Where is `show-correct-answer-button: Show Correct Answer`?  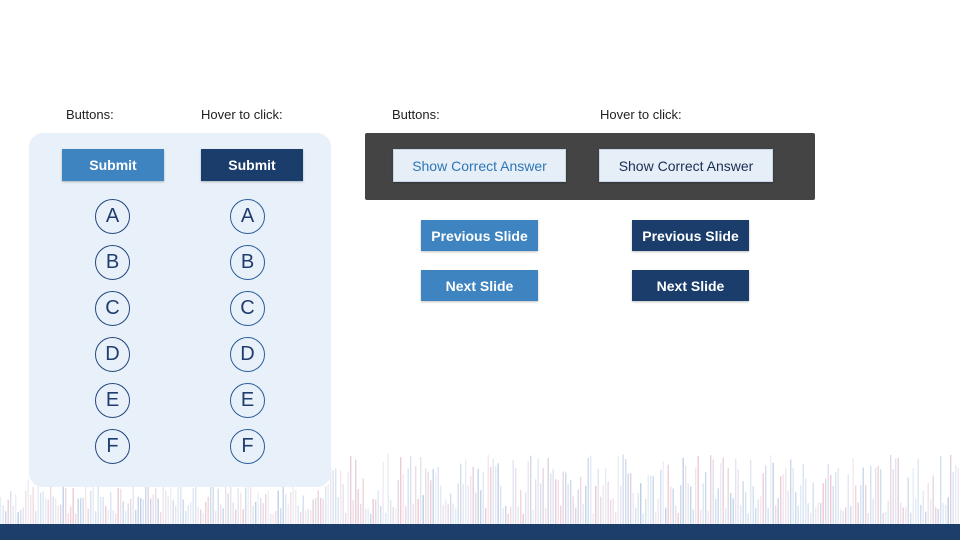
show-correct-answer-button: Show Correct Answer is located at coordinates (479, 165).